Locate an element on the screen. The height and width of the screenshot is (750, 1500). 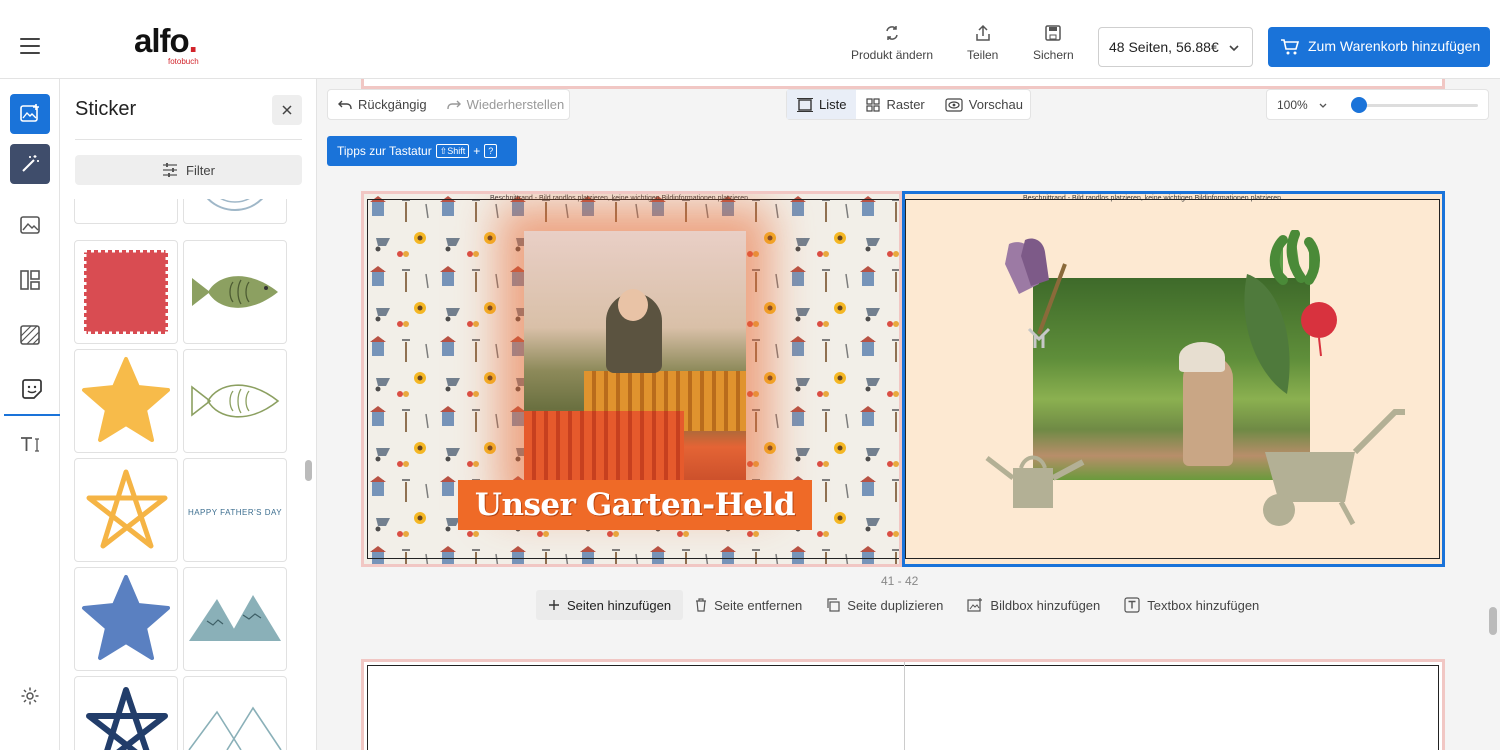
filter-button: Filter is located at coordinates (188, 170).